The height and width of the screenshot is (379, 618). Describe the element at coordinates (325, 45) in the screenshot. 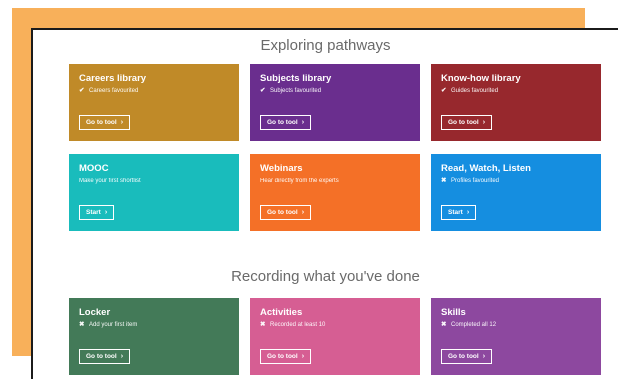

I see `section-title-exploring: Exploring pathways` at that location.